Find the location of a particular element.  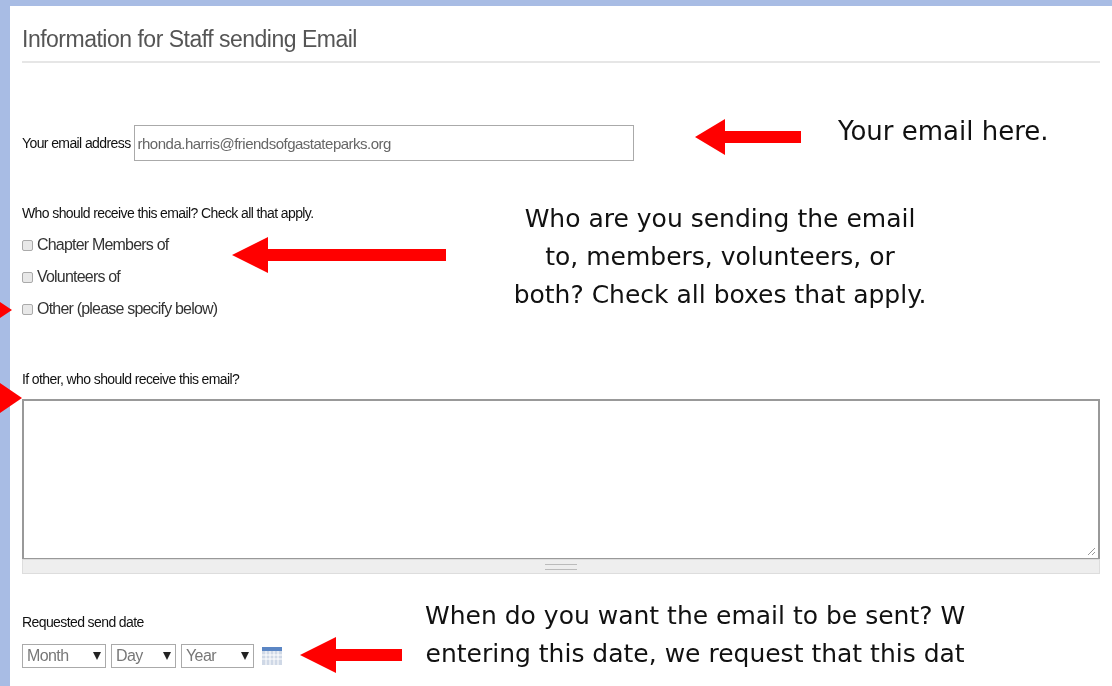

resize-grip-icon is located at coordinates (1091, 551).